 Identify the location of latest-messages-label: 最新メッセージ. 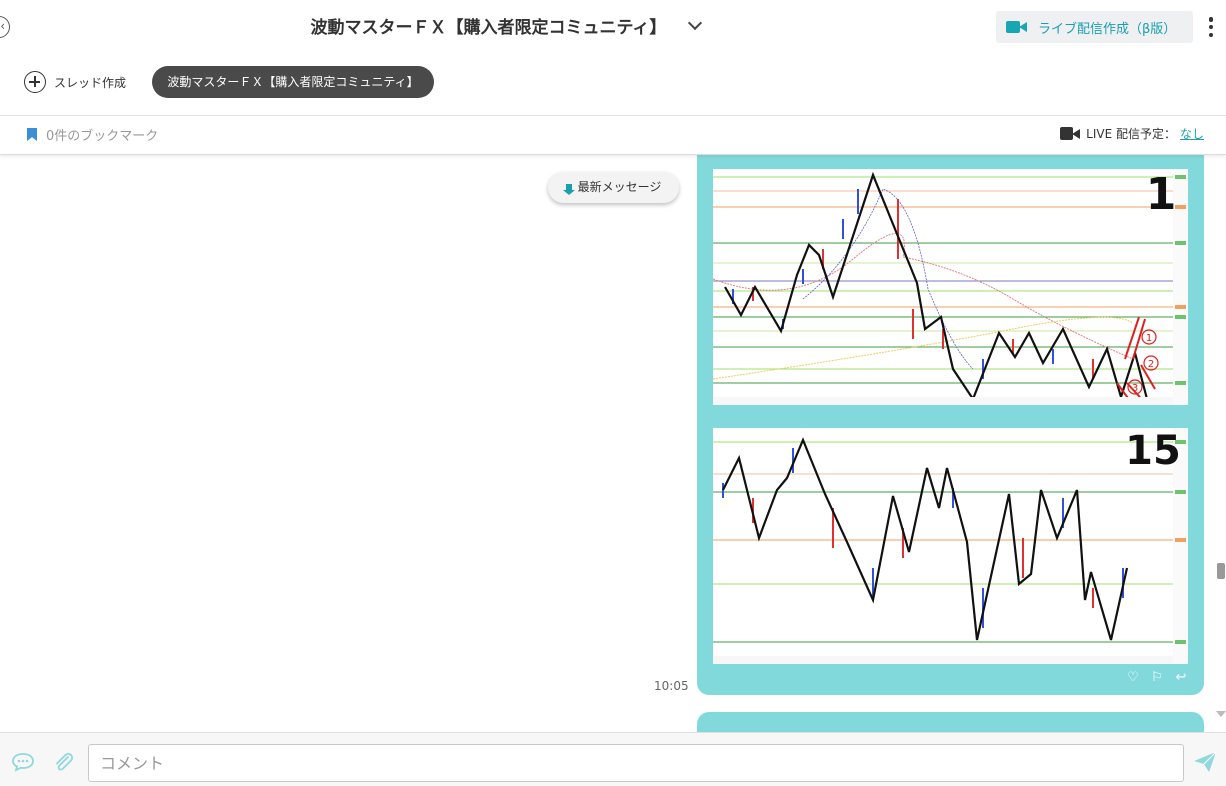
(619, 187).